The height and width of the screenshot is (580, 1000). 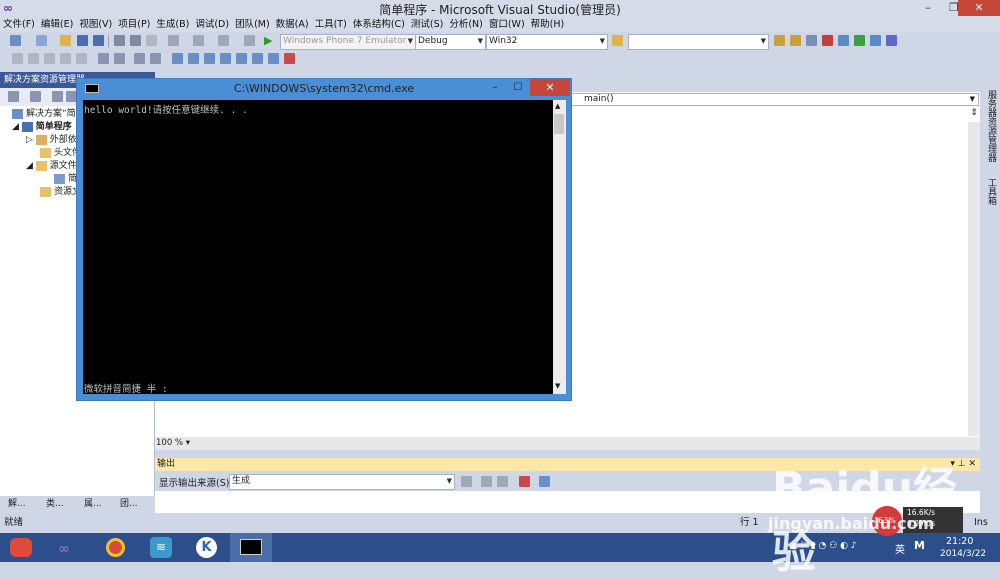 What do you see at coordinates (257, 58) in the screenshot?
I see `previous-bookmark-in-document-icon` at bounding box center [257, 58].